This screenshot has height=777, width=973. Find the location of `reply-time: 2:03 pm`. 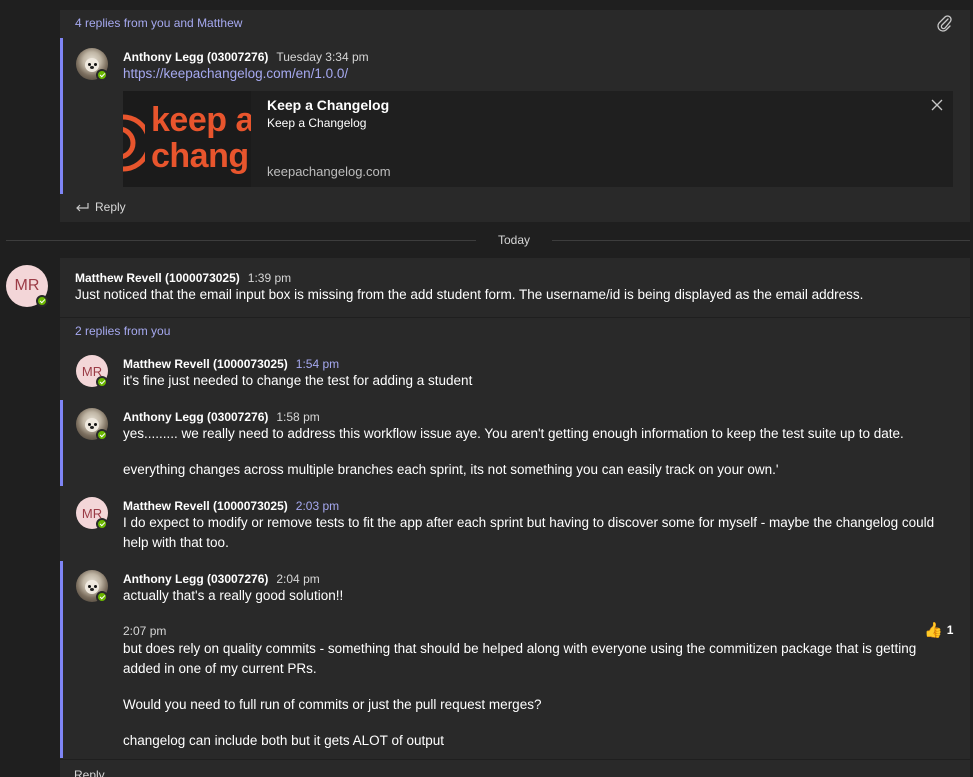

reply-time: 2:03 pm is located at coordinates (317, 506).